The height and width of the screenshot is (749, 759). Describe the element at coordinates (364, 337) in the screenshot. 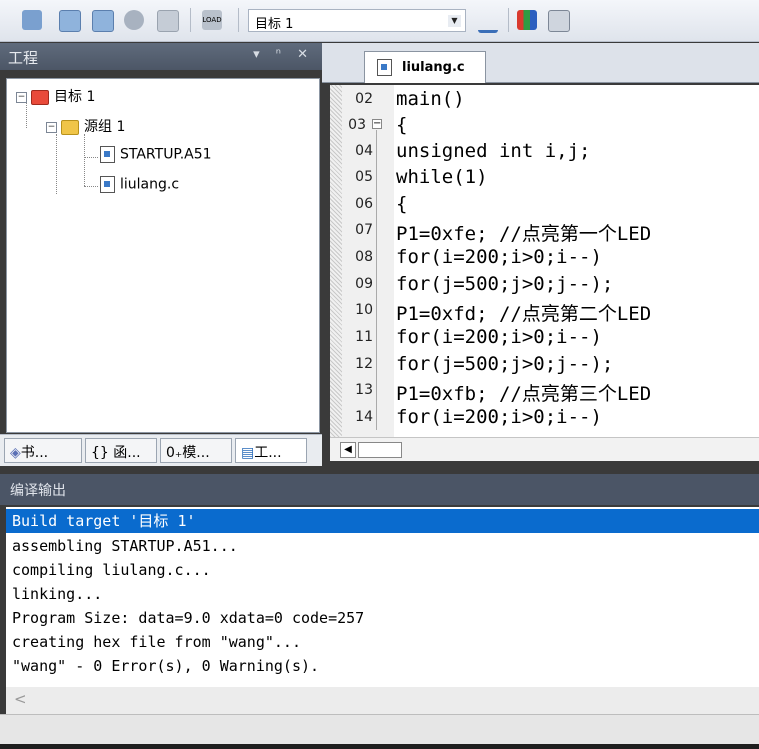

I see `line-number: 11` at that location.